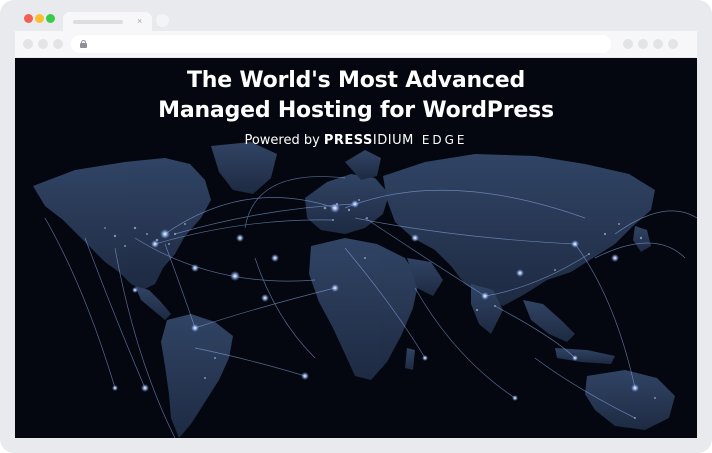  What do you see at coordinates (630, 400) in the screenshot?
I see `land-australia` at bounding box center [630, 400].